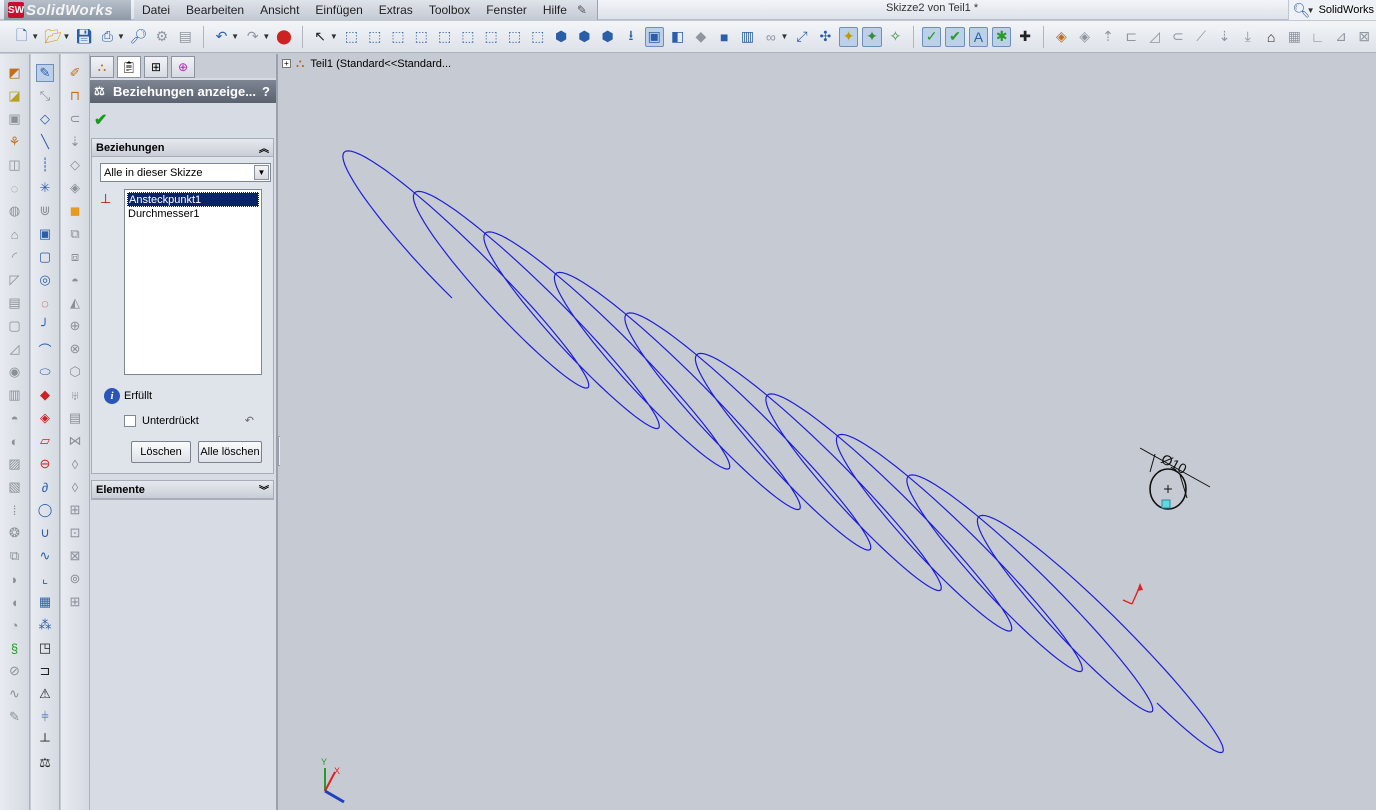 Image resolution: width=1376 pixels, height=810 pixels. Describe the element at coordinates (45, 142) in the screenshot. I see `line-icon: ╲` at that location.